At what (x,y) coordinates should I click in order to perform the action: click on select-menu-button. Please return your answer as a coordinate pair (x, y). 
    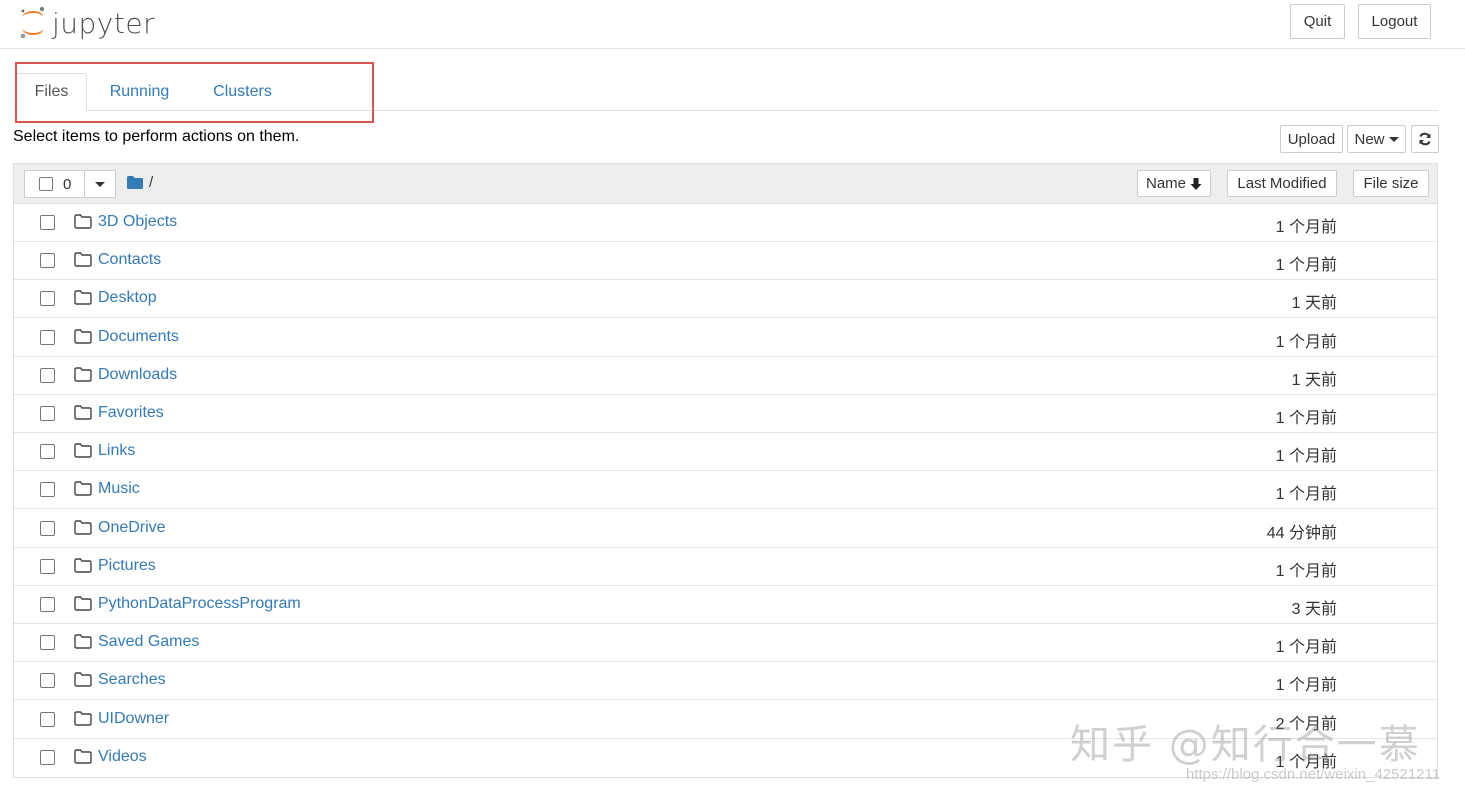
    Looking at the image, I should click on (100, 184).